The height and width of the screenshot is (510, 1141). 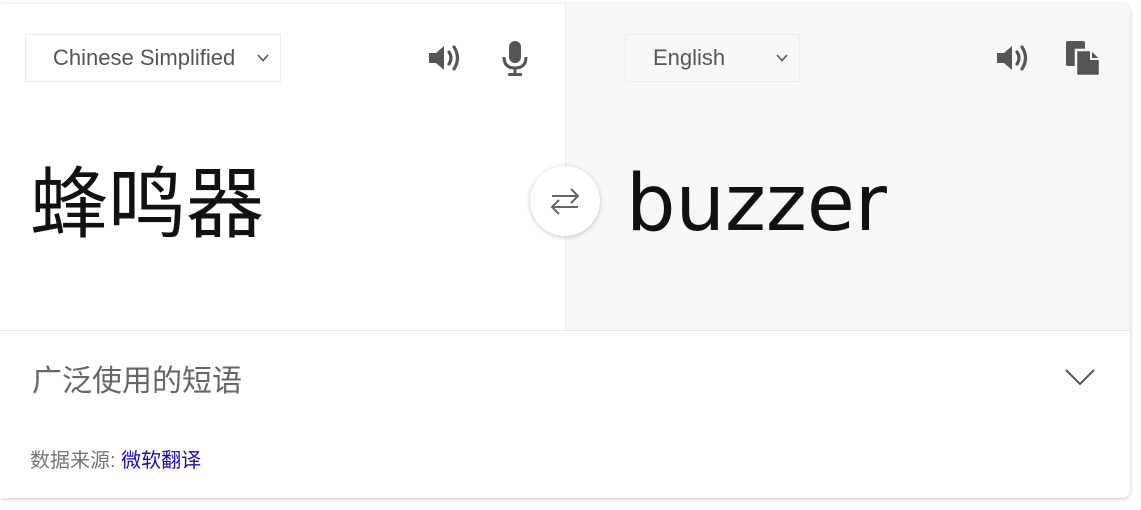 I want to click on copy-button, so click(x=1083, y=58).